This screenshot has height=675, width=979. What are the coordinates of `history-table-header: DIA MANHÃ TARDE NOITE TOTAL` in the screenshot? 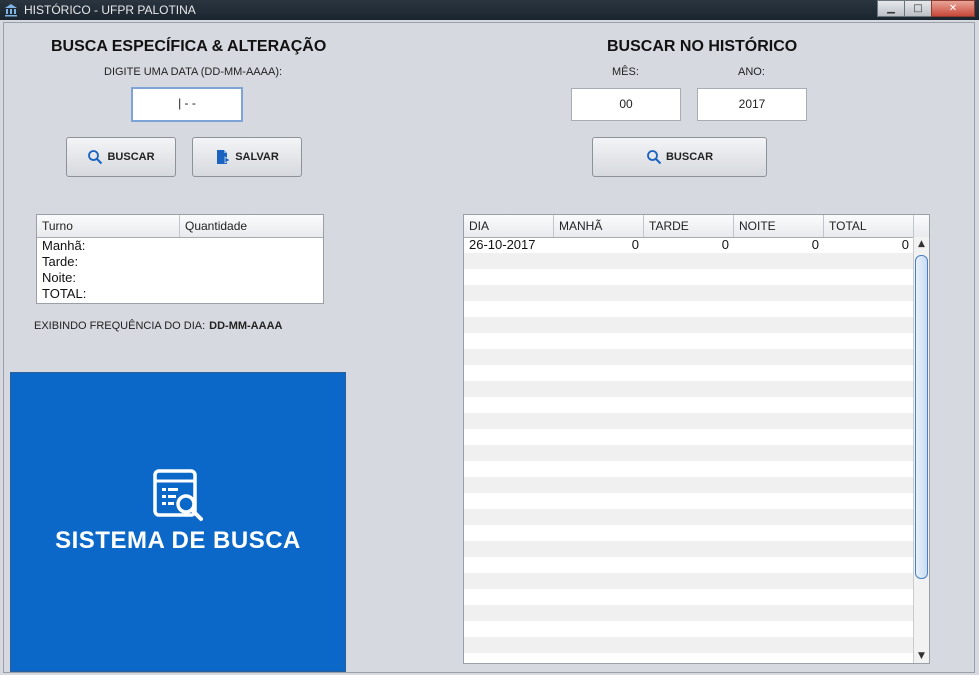 It's located at (696, 226).